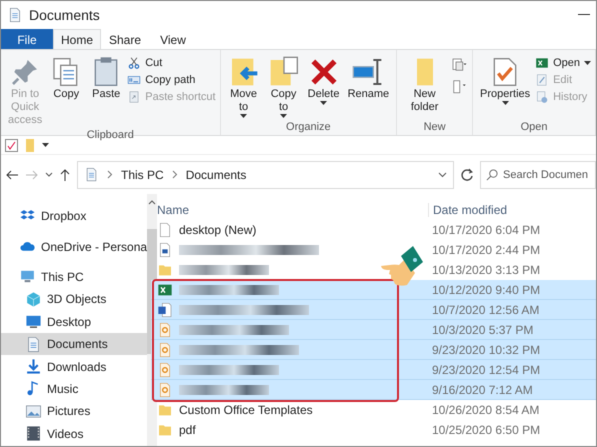 Image resolution: width=597 pixels, height=447 pixels. Describe the element at coordinates (33, 299) in the screenshot. I see `cube-icon` at that location.